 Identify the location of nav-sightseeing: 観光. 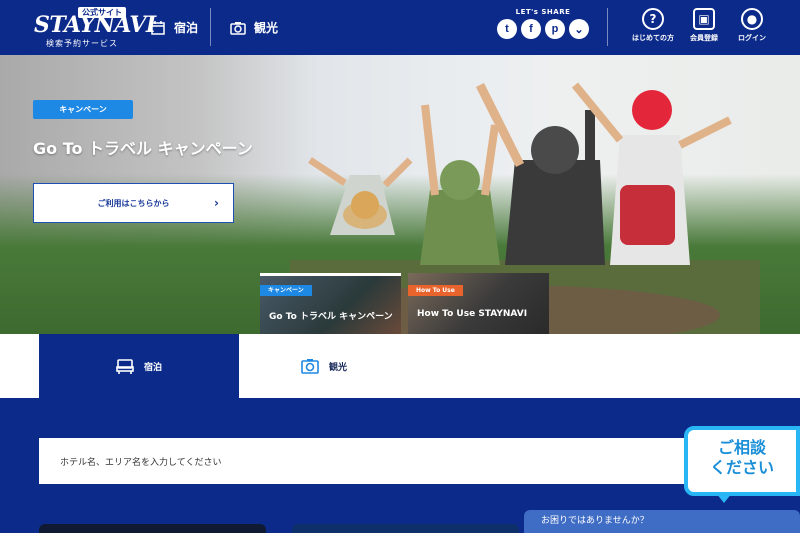
(254, 27).